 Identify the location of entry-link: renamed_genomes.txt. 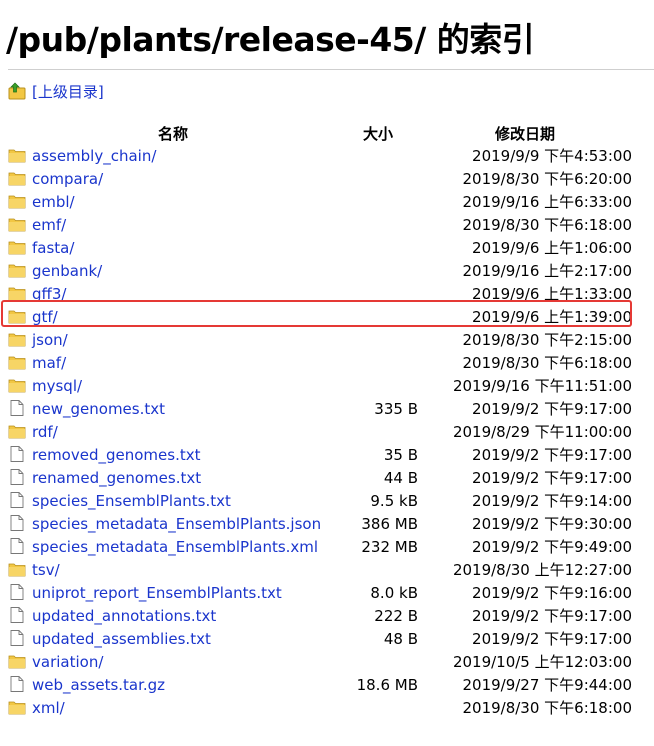
(116, 478).